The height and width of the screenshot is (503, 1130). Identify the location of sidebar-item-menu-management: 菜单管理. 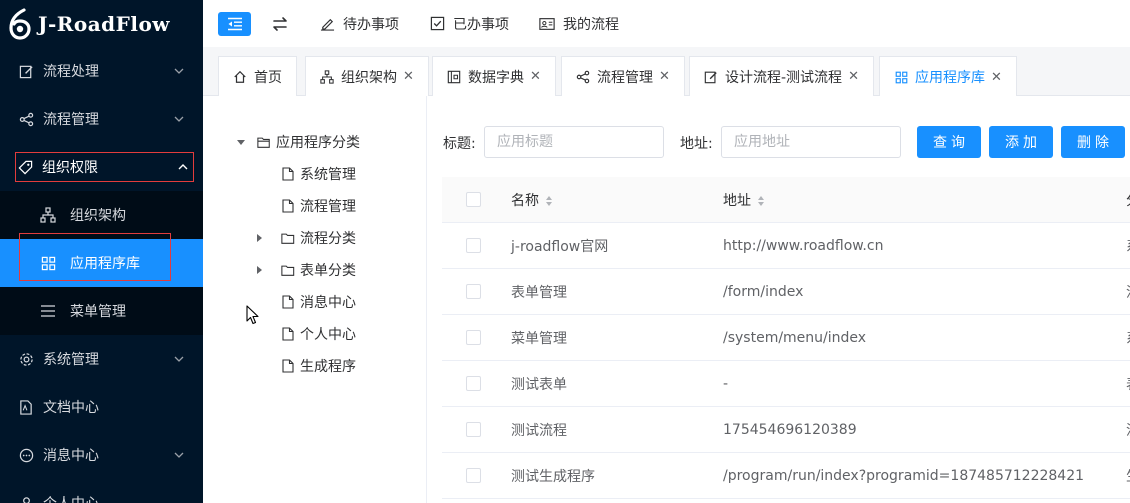
(101, 311).